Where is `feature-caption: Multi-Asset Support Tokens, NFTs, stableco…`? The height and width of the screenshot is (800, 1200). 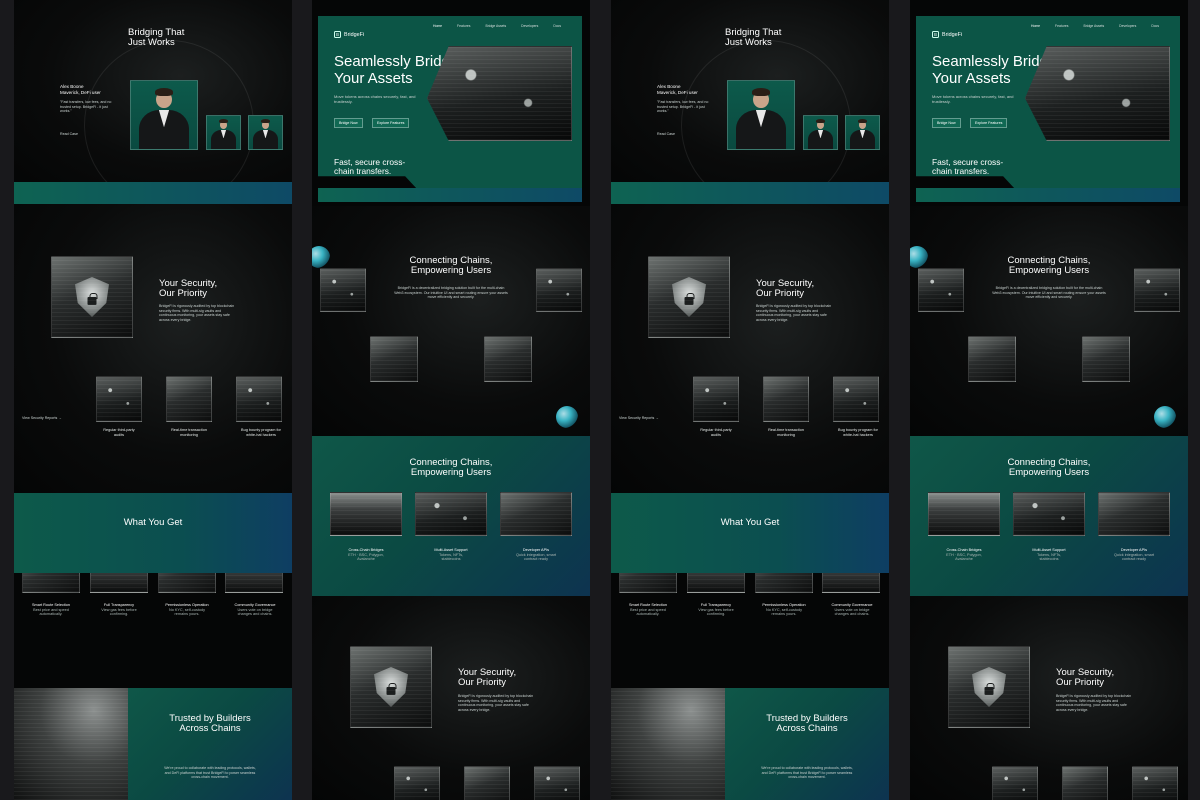
feature-caption: Multi-Asset Support Tokens, NFTs, stableco… is located at coordinates (451, 555).